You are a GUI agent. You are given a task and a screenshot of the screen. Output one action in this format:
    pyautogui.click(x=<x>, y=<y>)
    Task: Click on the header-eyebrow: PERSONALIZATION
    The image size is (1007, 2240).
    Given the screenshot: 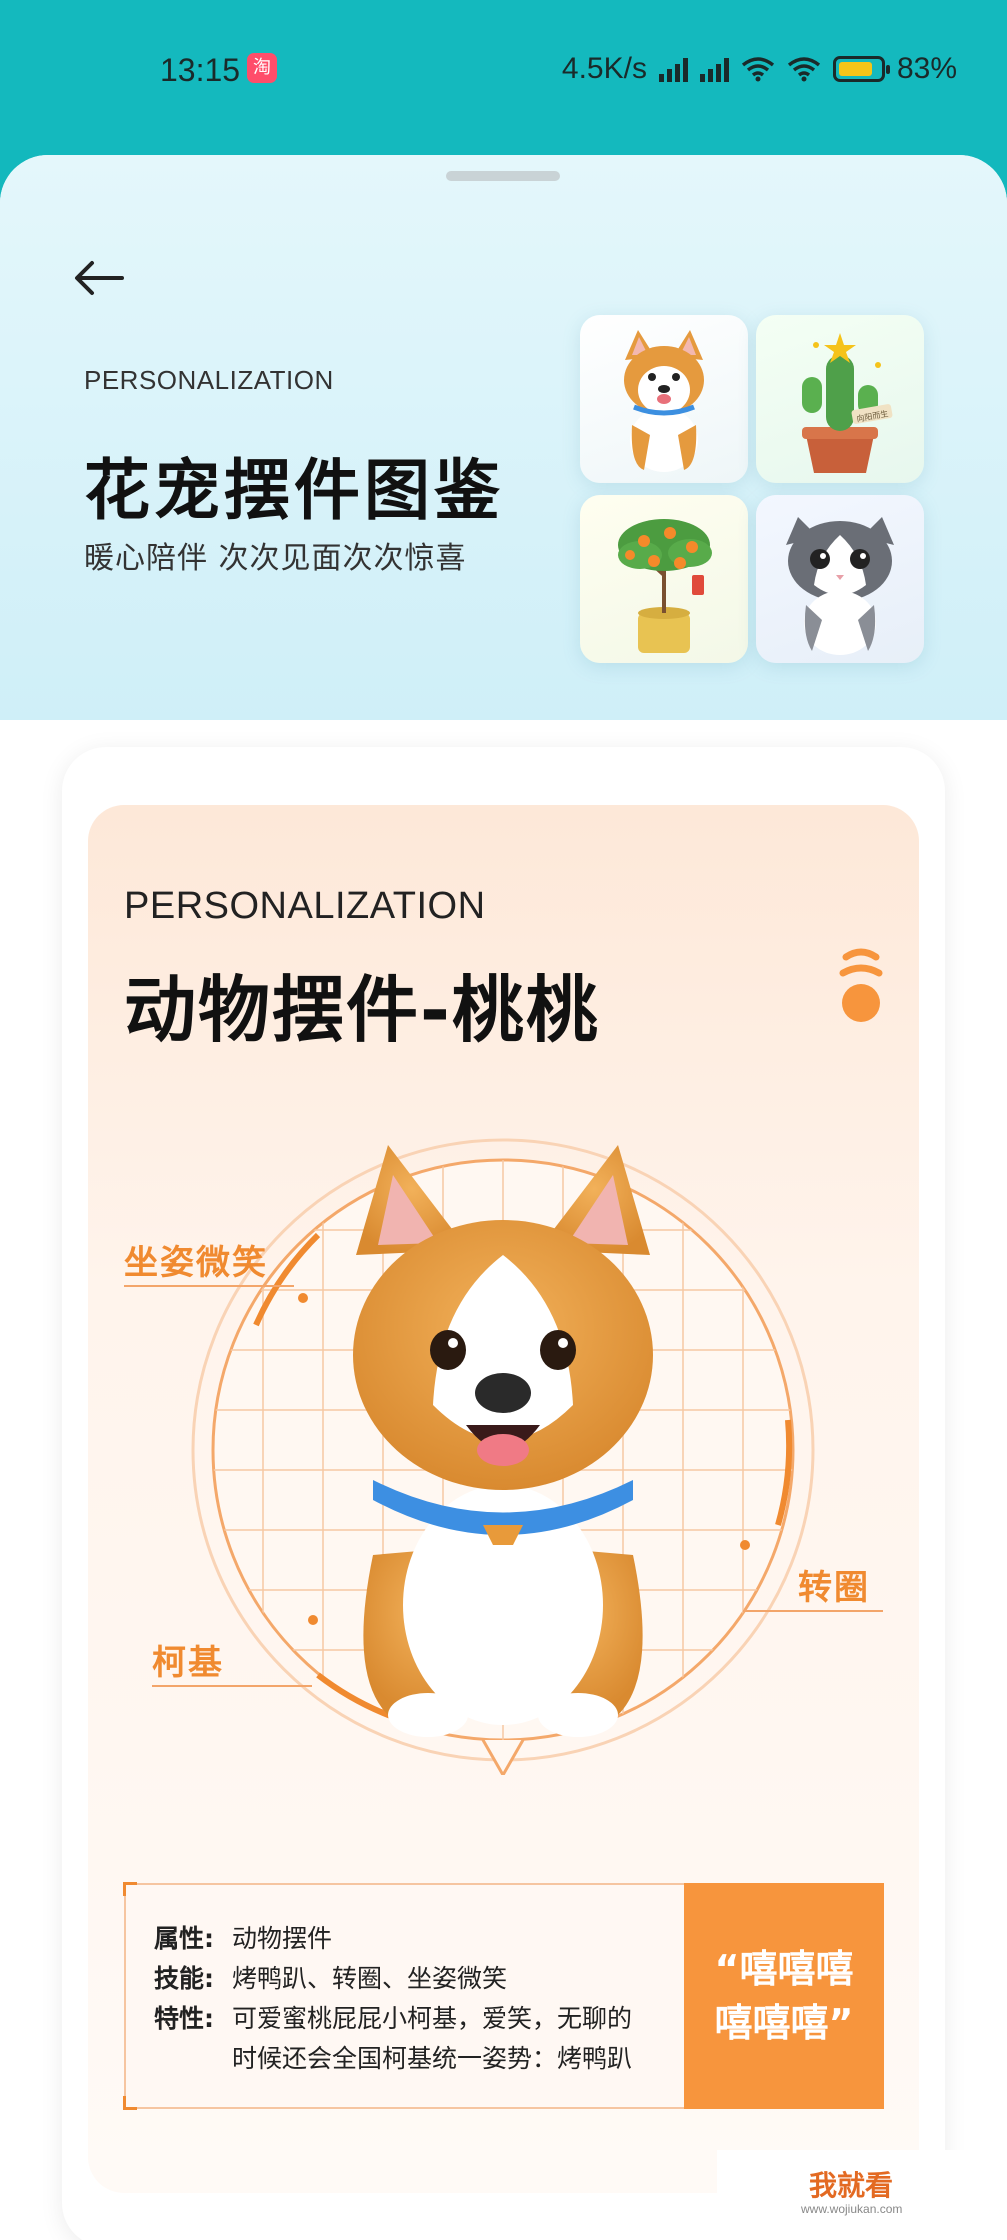 What is the action you would take?
    pyautogui.click(x=209, y=380)
    